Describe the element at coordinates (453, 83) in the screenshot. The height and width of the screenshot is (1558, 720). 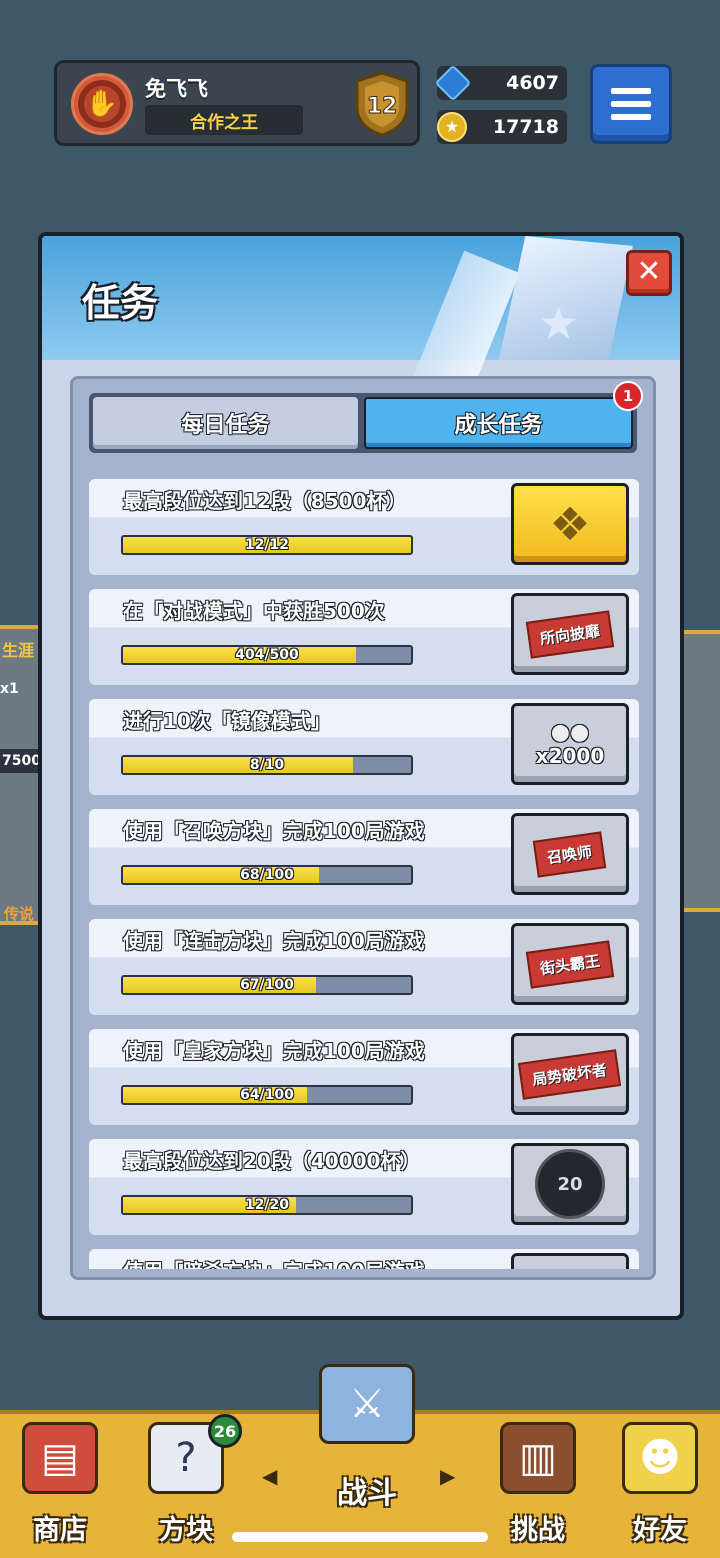
I see `gem-icon` at that location.